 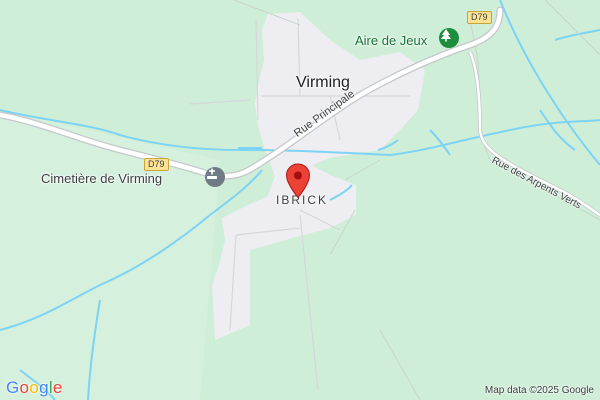 I want to click on google-logo-letter: g, so click(x=44, y=387).